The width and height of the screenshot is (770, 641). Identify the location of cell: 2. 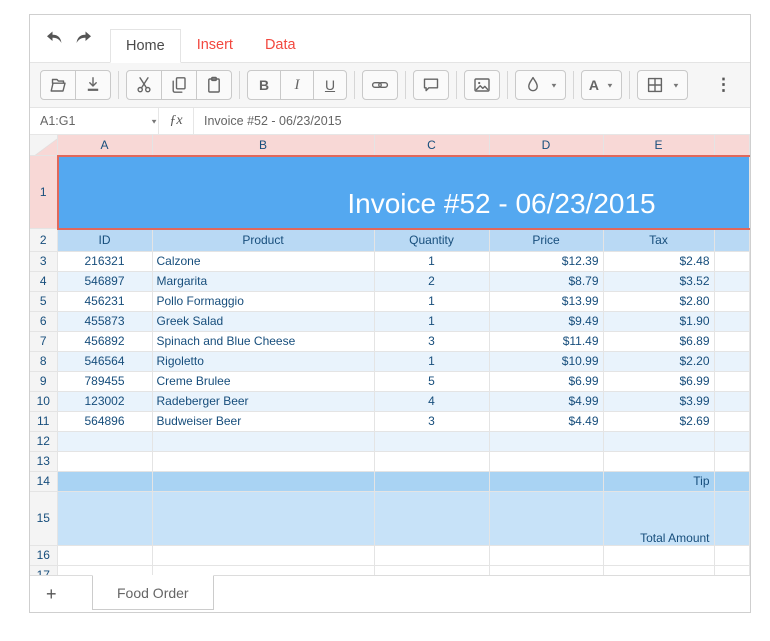
(432, 281).